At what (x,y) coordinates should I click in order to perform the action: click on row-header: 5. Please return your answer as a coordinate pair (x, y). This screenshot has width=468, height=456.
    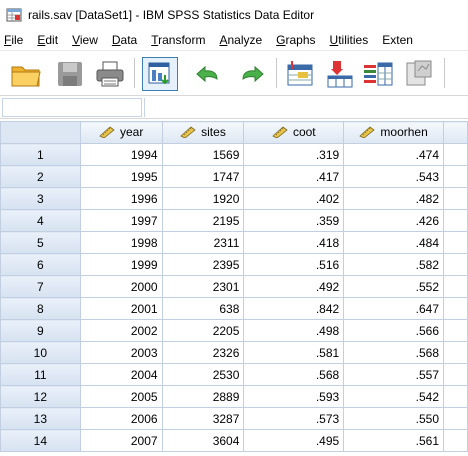
    Looking at the image, I should click on (40, 242).